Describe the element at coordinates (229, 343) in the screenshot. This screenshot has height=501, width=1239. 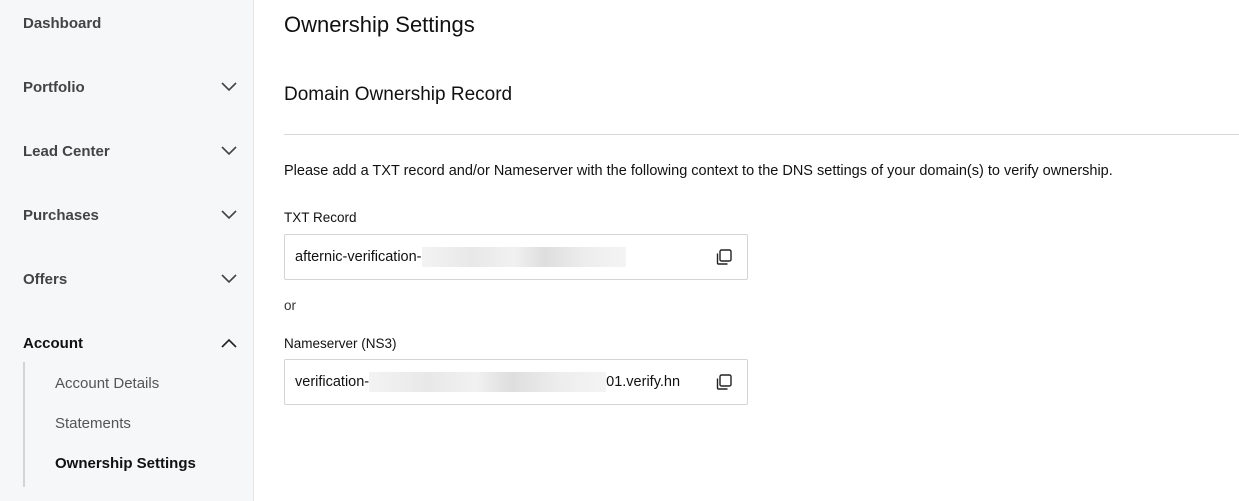
I see `chevron-up-icon` at that location.